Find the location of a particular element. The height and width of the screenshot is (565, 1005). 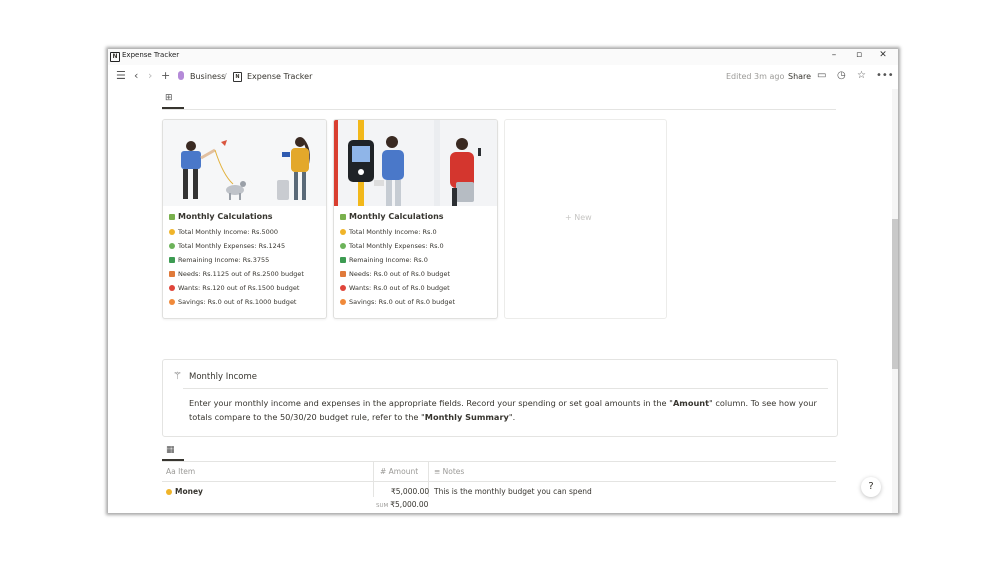

card-property-needs: Needs: Rs.0 out of Rs.0 budget is located at coordinates (395, 274).